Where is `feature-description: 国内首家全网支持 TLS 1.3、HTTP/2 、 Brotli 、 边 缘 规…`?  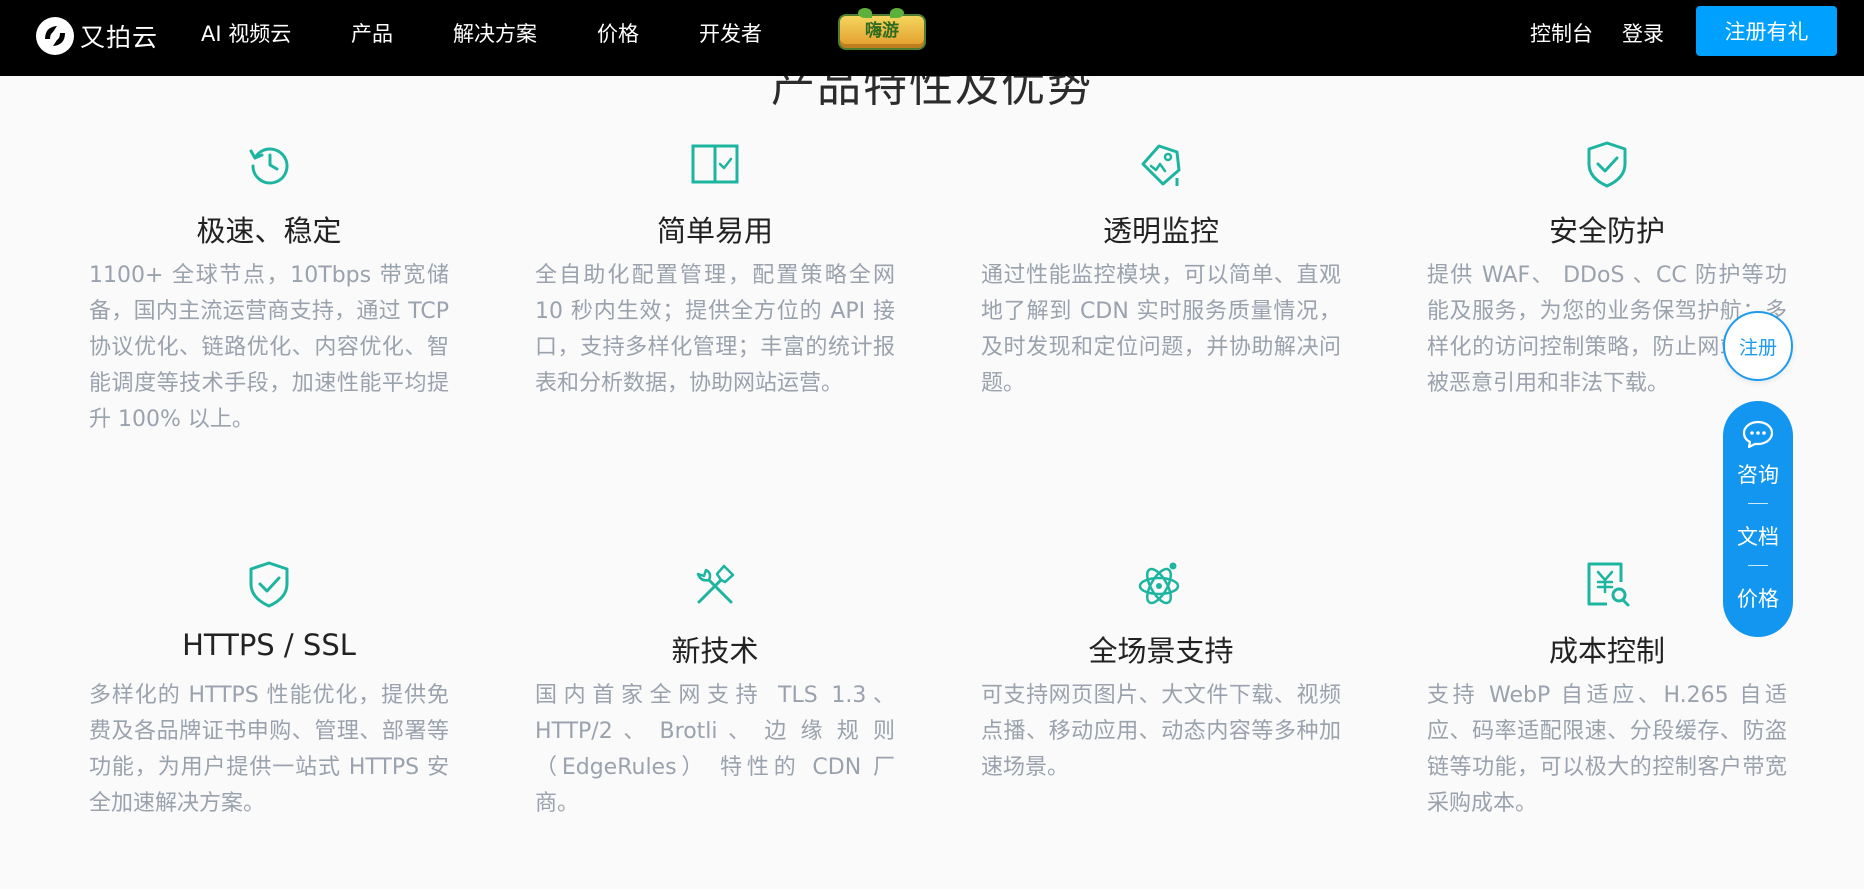
feature-description: 国内首家全网支持 TLS 1.3、HTTP/2 、 Brotli 、 边 缘 规… is located at coordinates (715, 749).